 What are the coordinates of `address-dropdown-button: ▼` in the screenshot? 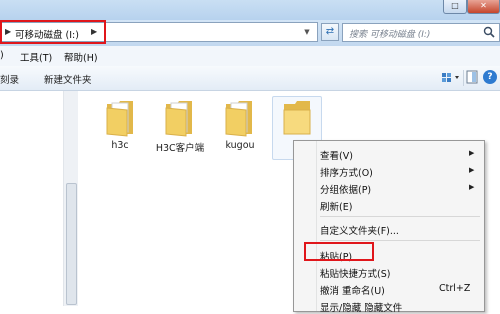 It's located at (307, 32).